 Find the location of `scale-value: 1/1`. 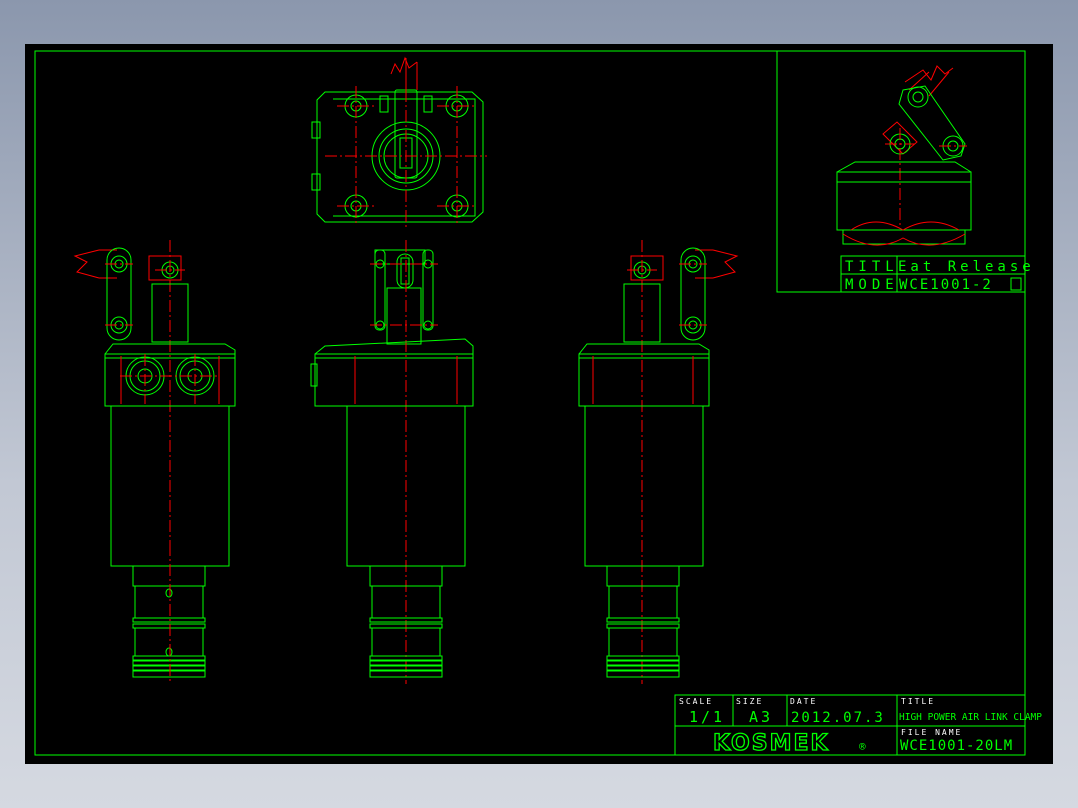

scale-value: 1/1 is located at coordinates (707, 717).